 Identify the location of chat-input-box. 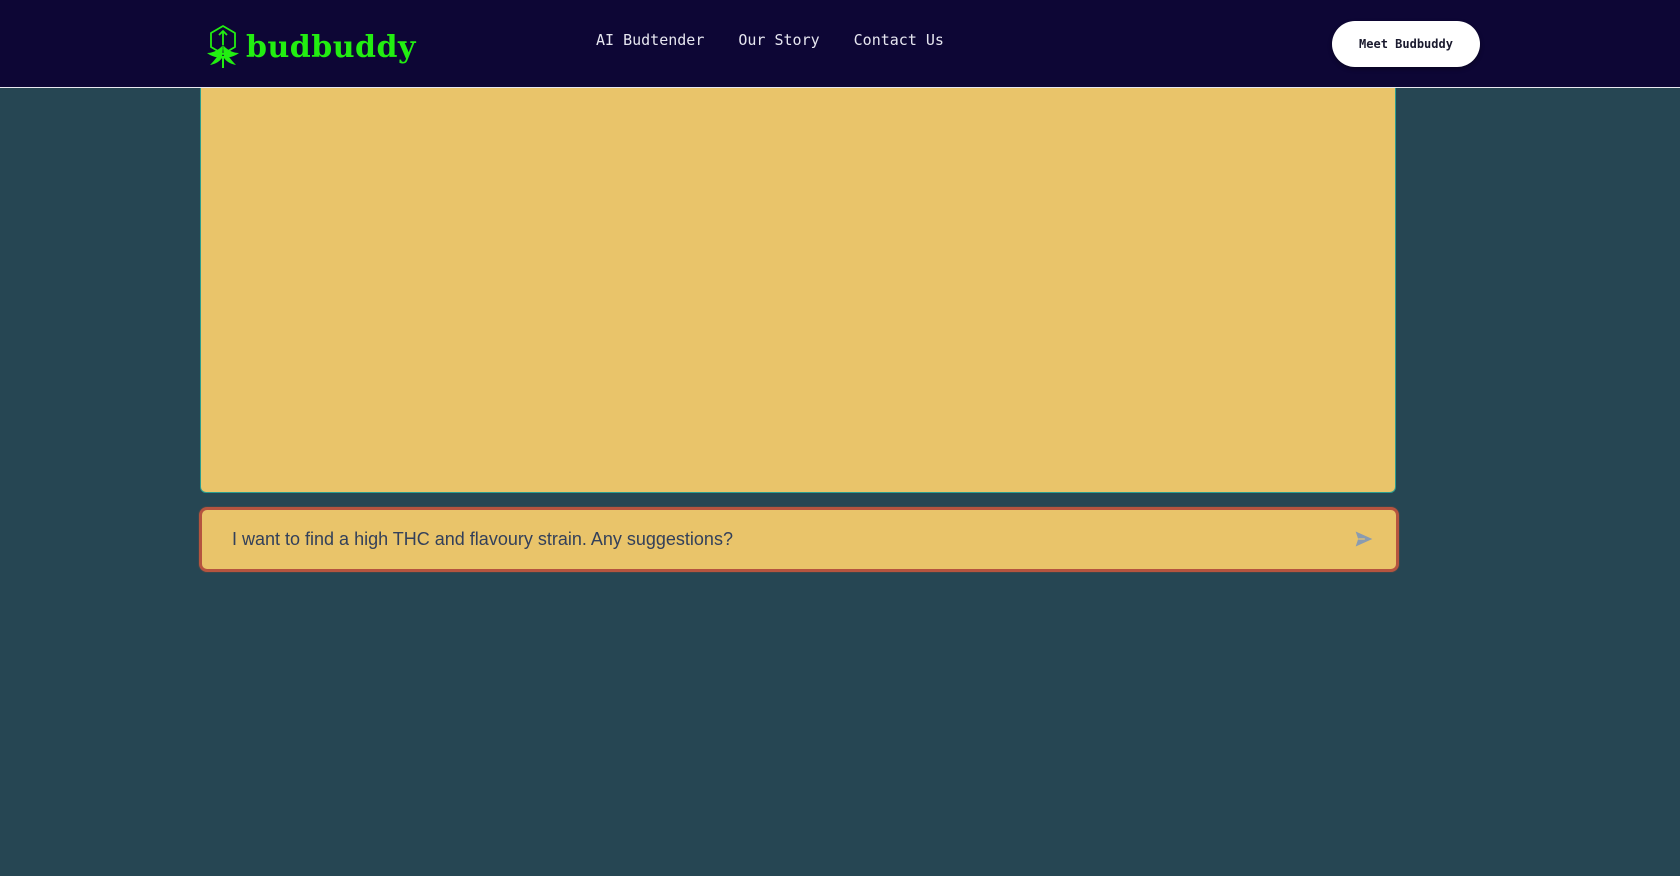
(799, 539).